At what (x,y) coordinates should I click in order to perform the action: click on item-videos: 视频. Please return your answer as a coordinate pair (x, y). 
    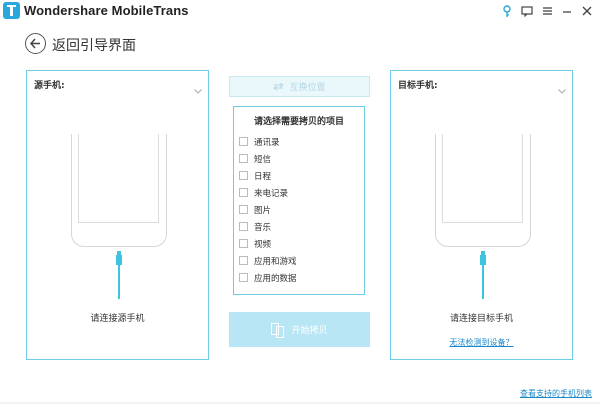
    Looking at the image, I should click on (255, 243).